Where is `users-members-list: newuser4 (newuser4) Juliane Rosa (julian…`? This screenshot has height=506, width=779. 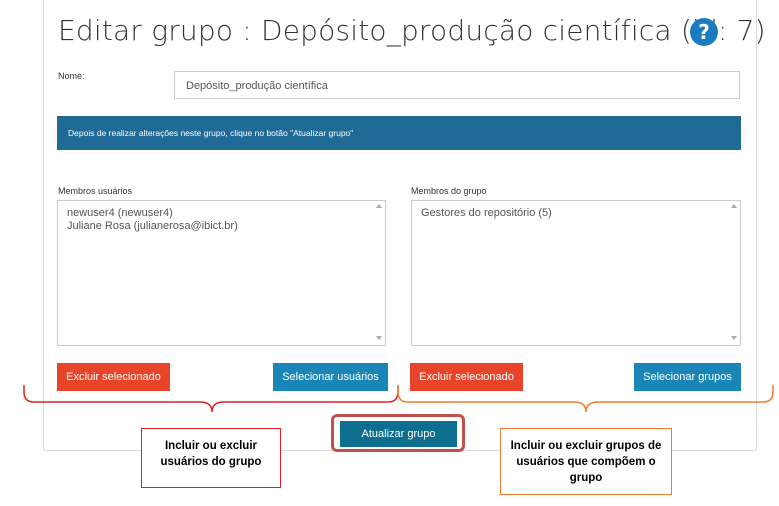
users-members-list: newuser4 (newuser4) Juliane Rosa (julian… is located at coordinates (221, 273).